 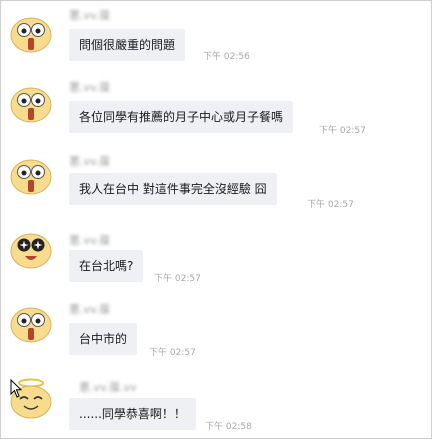 I want to click on message-bubble: 台中市的, so click(x=103, y=339).